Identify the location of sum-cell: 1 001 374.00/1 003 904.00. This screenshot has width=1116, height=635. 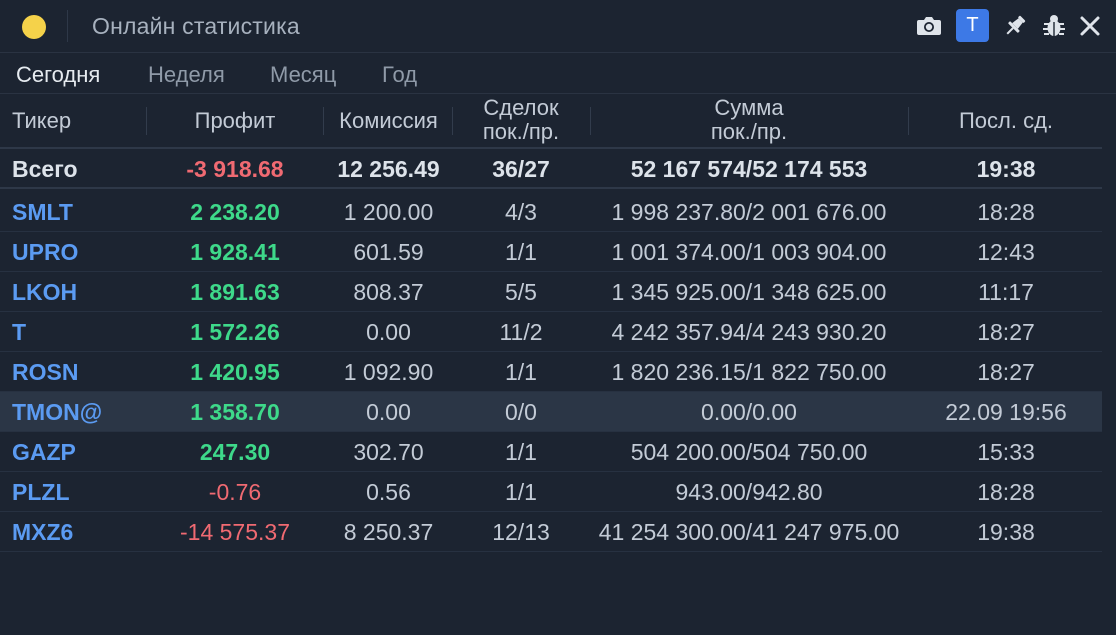
(749, 252).